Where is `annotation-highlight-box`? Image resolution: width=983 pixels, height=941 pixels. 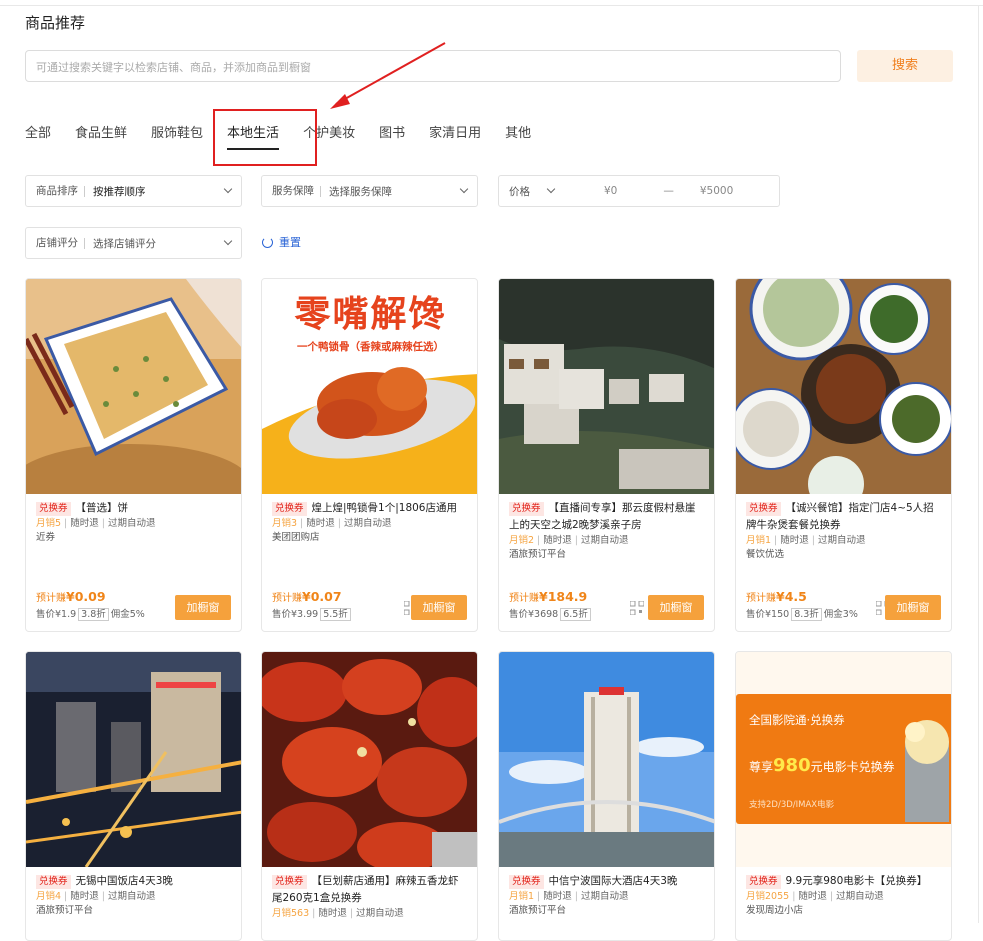
annotation-highlight-box is located at coordinates (265, 137).